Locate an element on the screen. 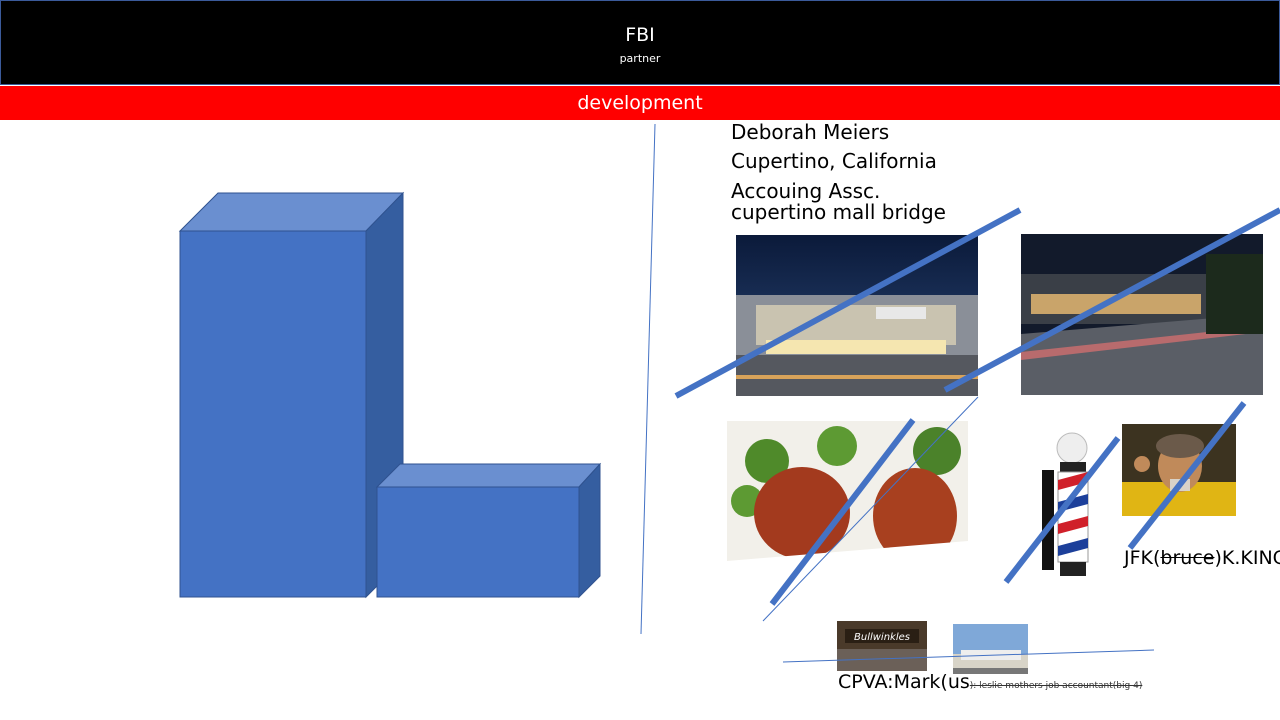  bottom-thin-line is located at coordinates (968, 656).